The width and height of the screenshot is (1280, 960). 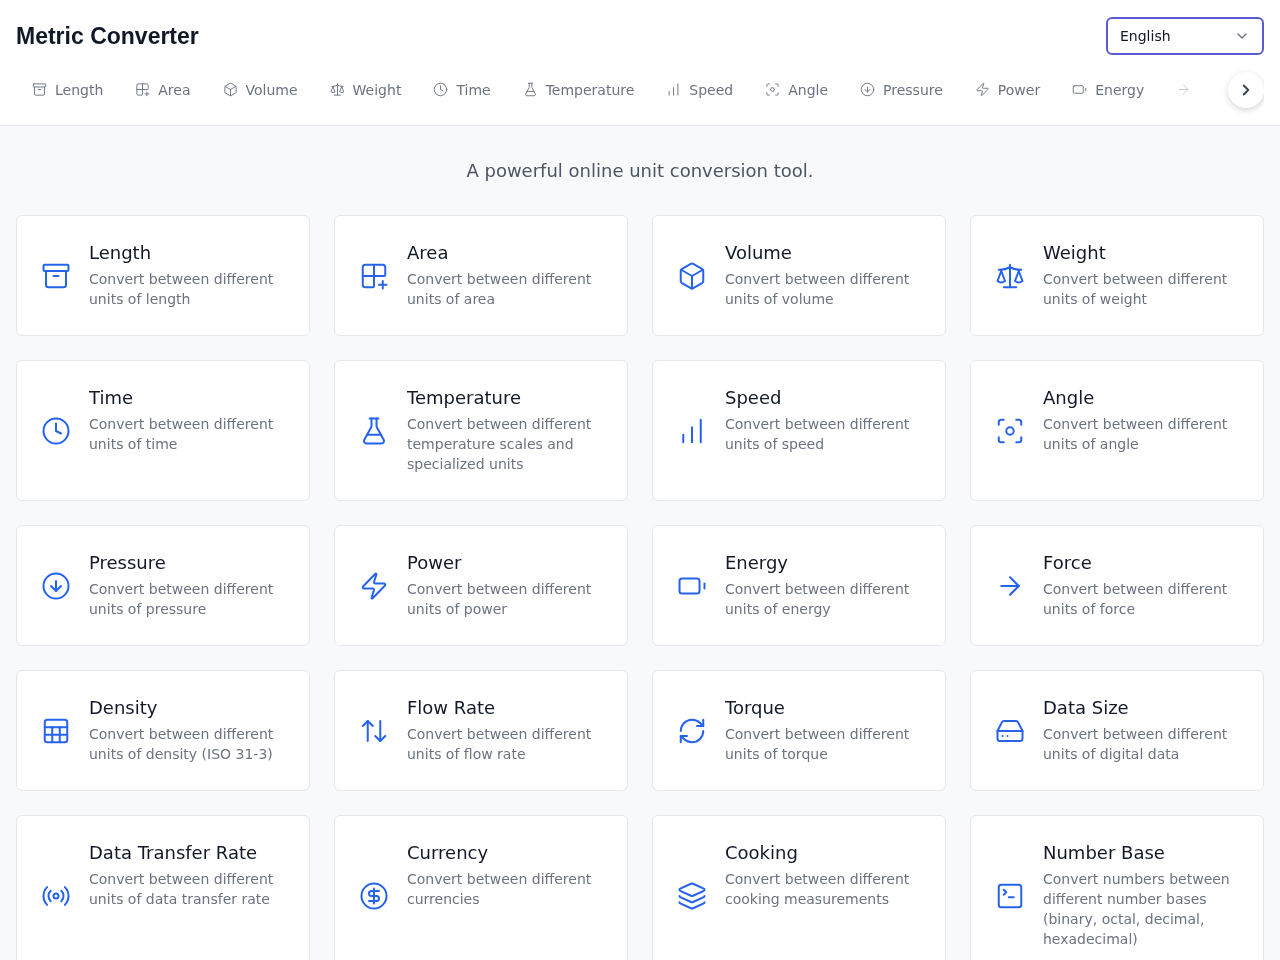 I want to click on card-description: Convert between different units of data transfer rate, so click(x=182, y=889).